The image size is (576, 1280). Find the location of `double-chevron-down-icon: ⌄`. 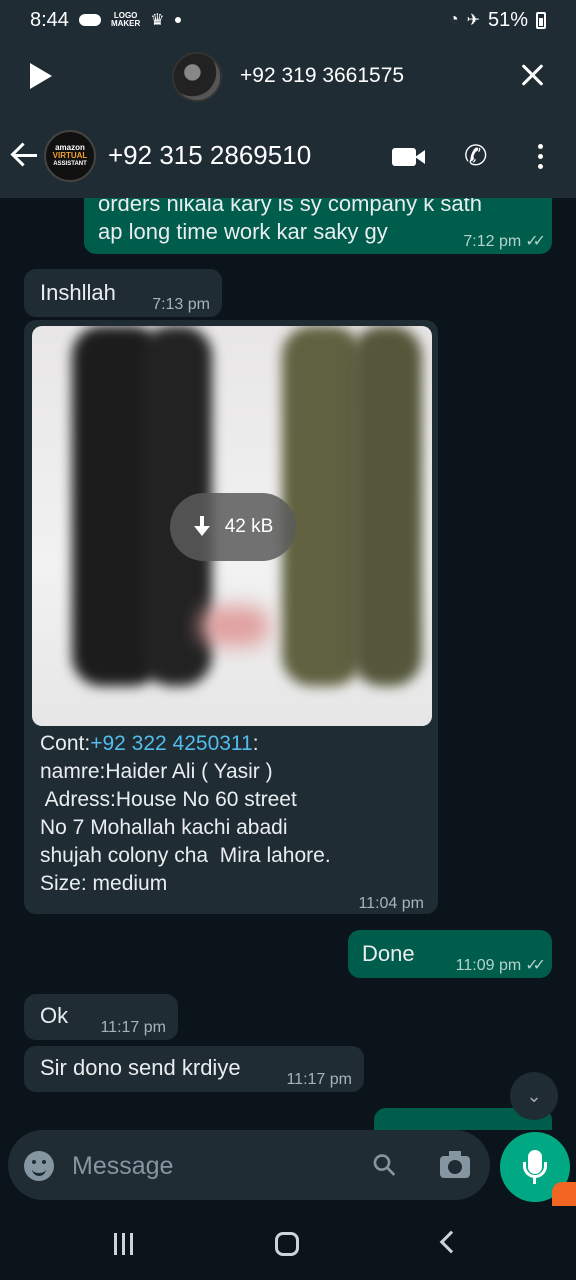

double-chevron-down-icon: ⌄ is located at coordinates (534, 1095).